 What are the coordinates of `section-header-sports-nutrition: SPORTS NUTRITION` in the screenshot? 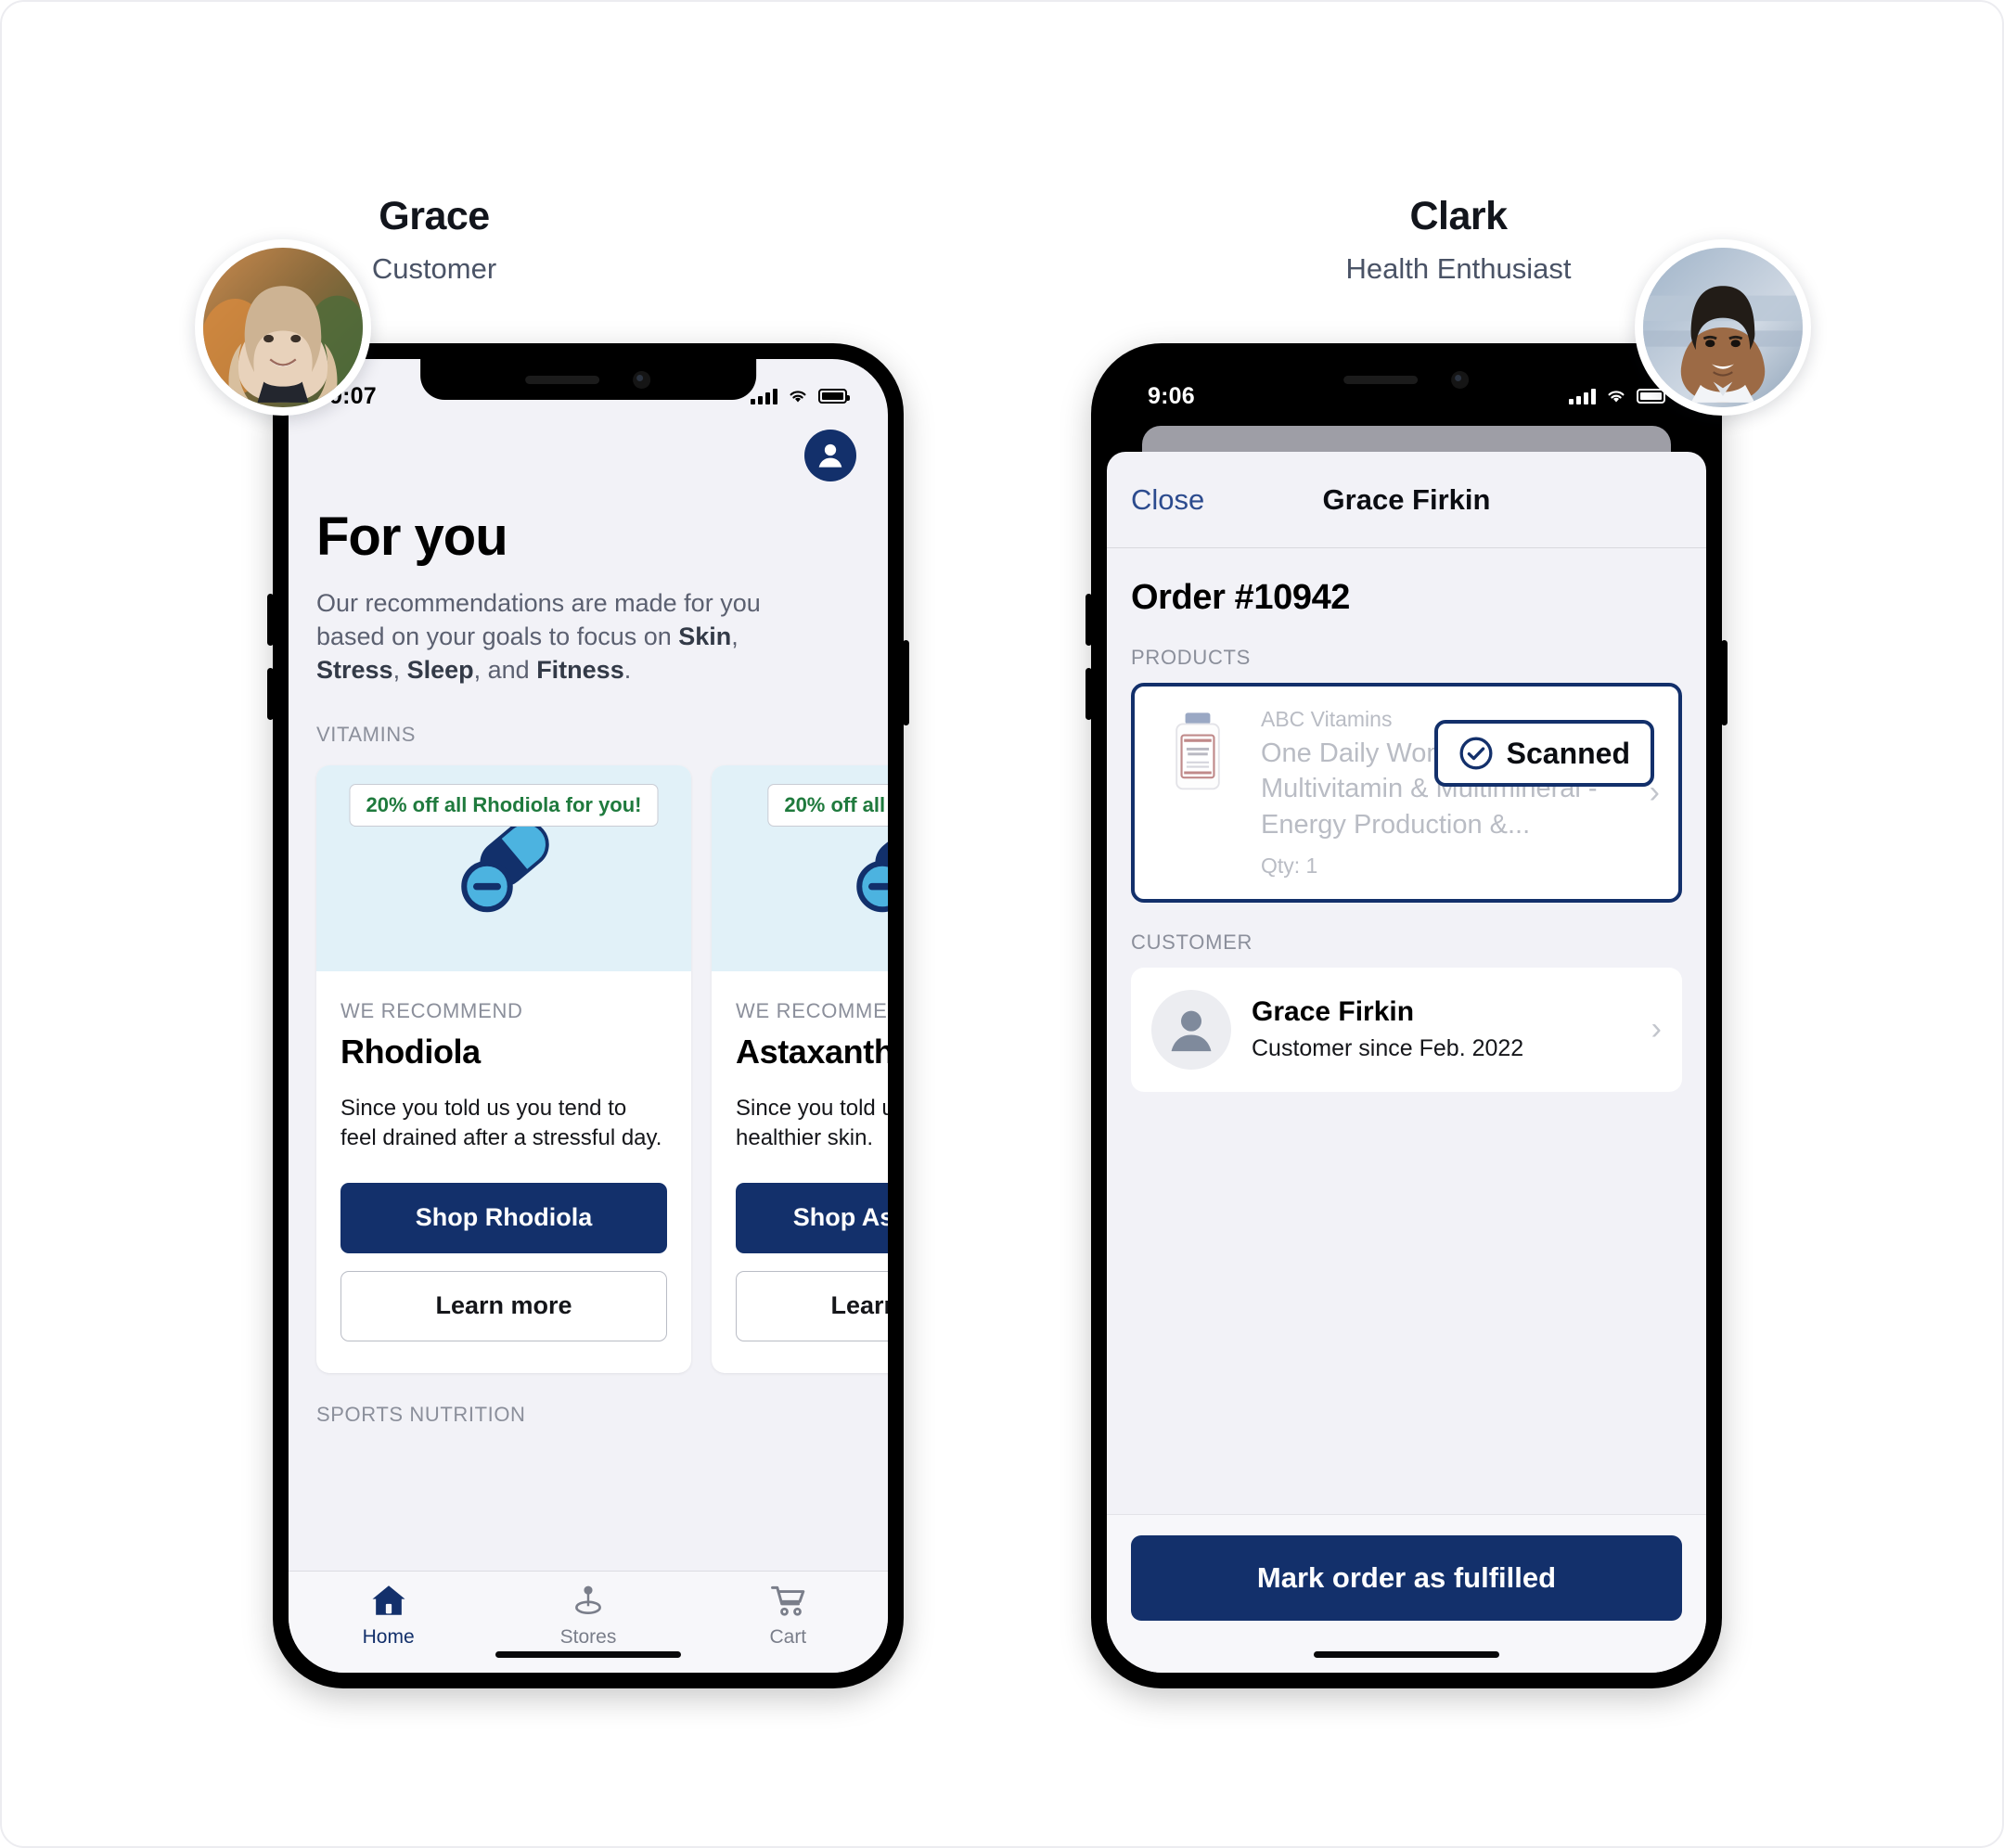 It's located at (421, 1414).